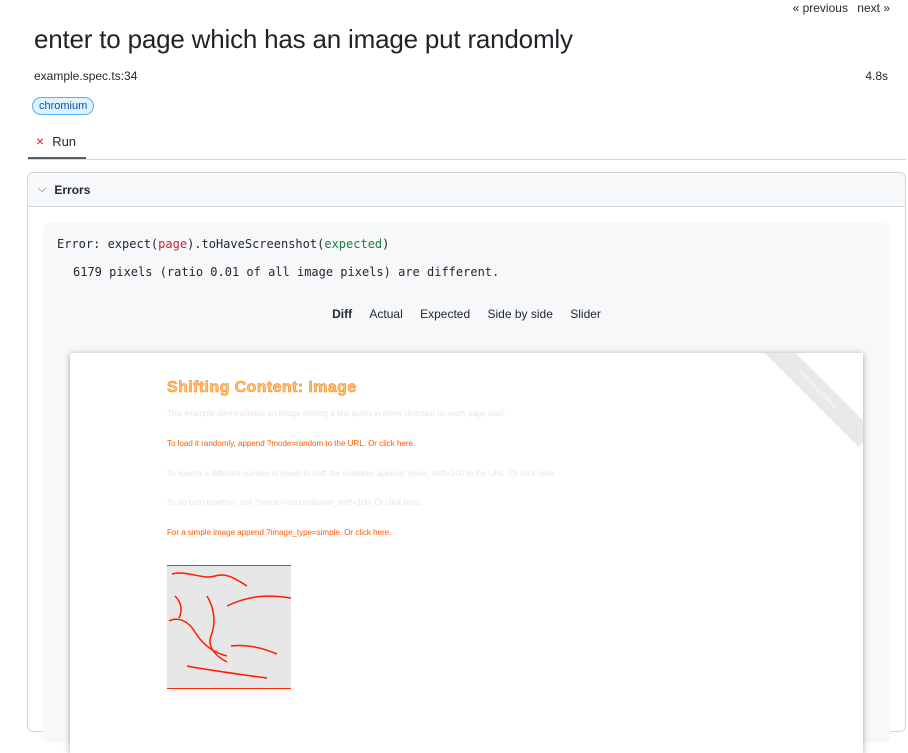 The width and height of the screenshot is (908, 753). I want to click on diff-outline-icon, so click(230, 625).